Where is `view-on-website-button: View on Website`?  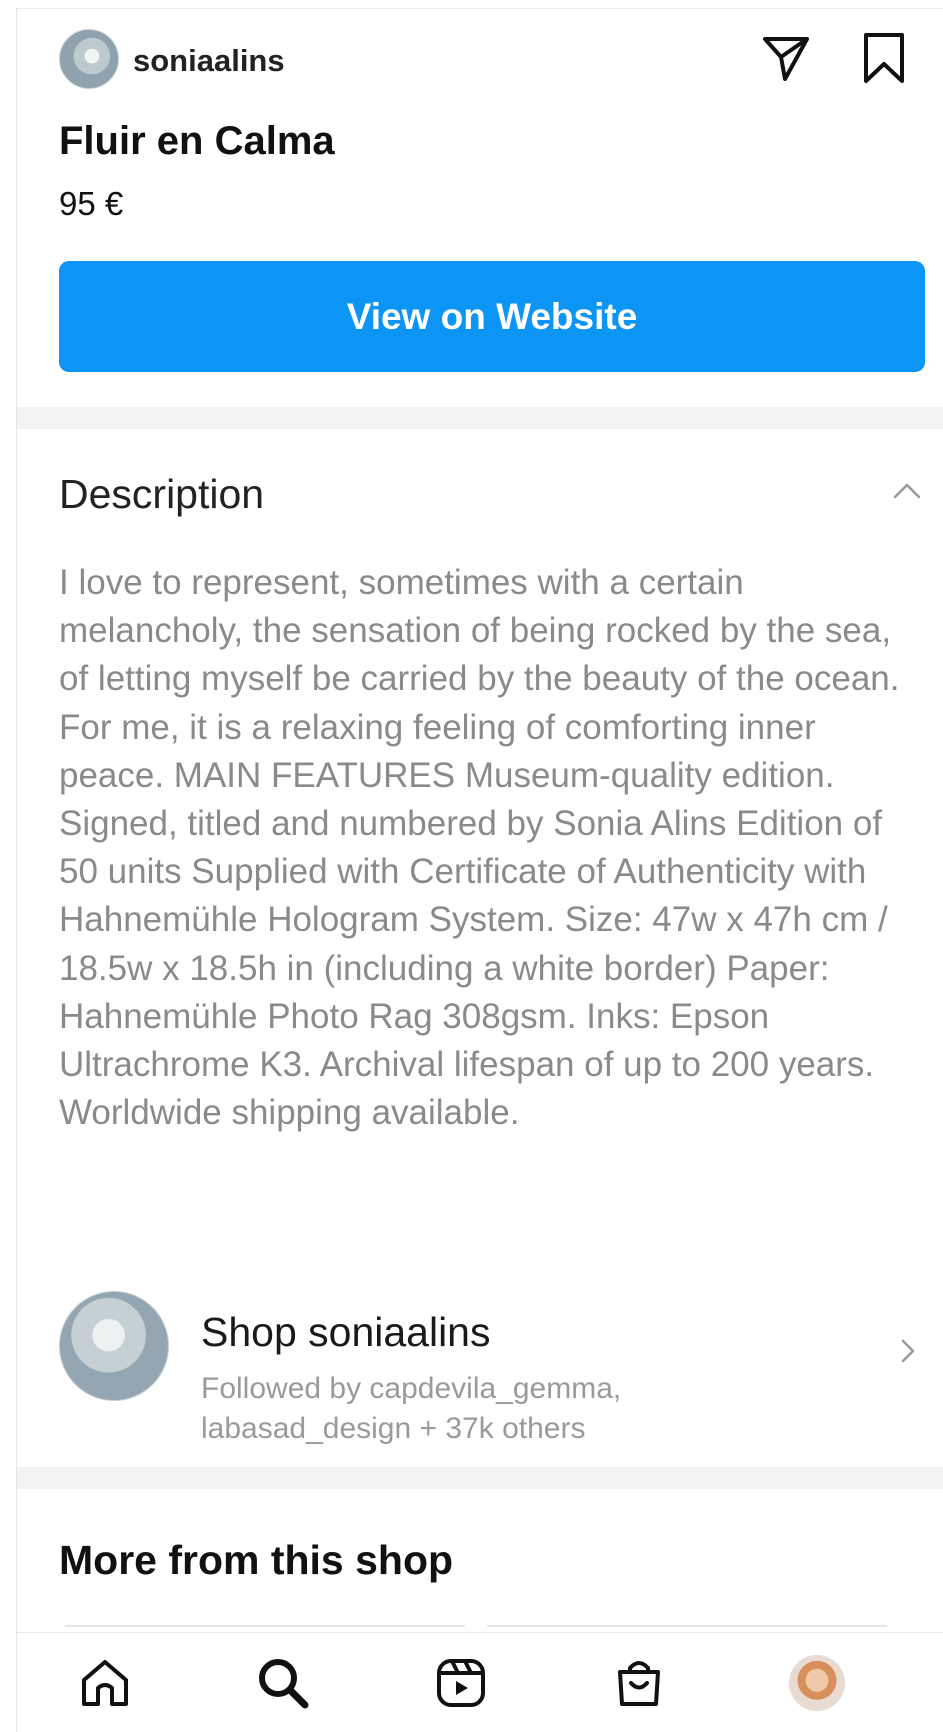 view-on-website-button: View on Website is located at coordinates (492, 316).